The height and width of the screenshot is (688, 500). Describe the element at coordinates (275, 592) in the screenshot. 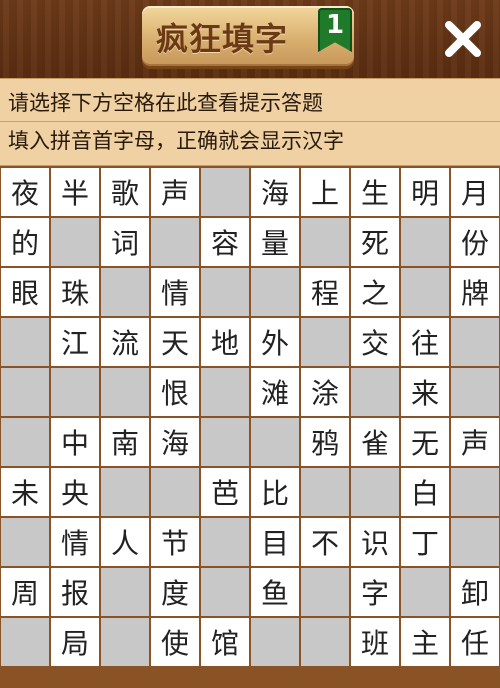

I see `grid-cell: 鱼` at that location.